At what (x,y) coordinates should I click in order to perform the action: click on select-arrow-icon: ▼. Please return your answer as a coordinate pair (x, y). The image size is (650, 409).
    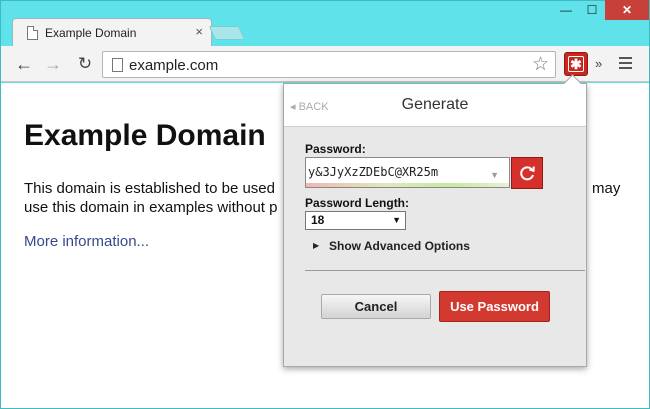
    Looking at the image, I should click on (396, 220).